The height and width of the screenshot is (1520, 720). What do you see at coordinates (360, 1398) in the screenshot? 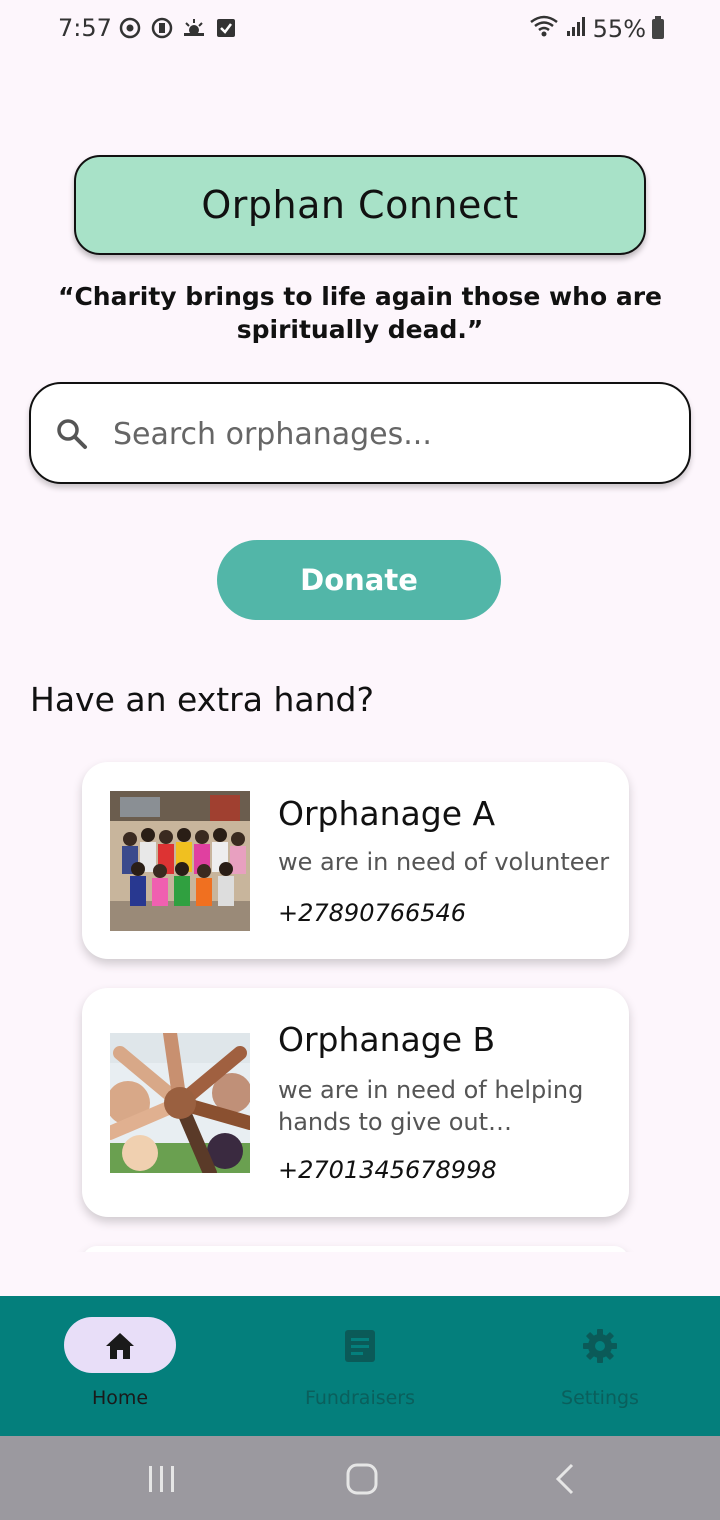
I see `nav-fundraisers-label: Fundraisers` at bounding box center [360, 1398].